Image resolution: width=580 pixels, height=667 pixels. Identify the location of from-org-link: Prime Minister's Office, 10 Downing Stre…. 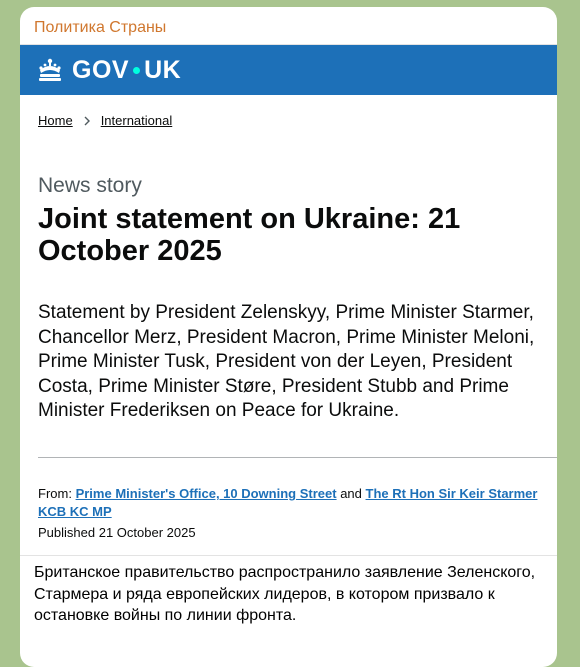
(206, 493).